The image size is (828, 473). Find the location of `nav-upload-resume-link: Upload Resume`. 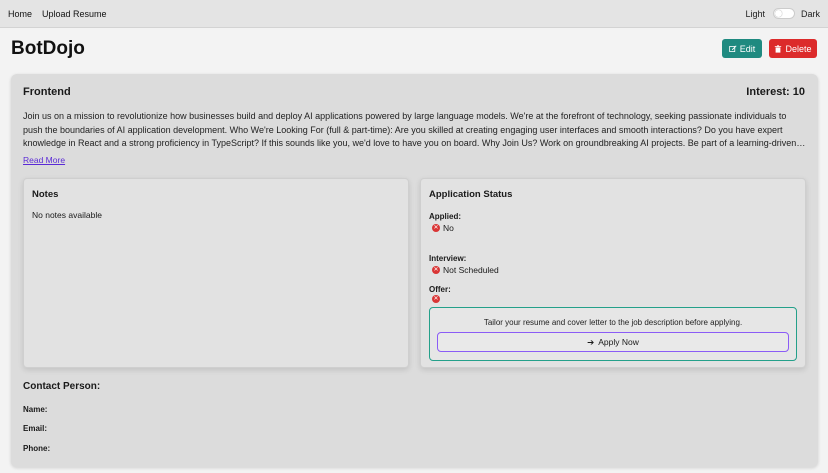

nav-upload-resume-link: Upload Resume is located at coordinates (74, 14).